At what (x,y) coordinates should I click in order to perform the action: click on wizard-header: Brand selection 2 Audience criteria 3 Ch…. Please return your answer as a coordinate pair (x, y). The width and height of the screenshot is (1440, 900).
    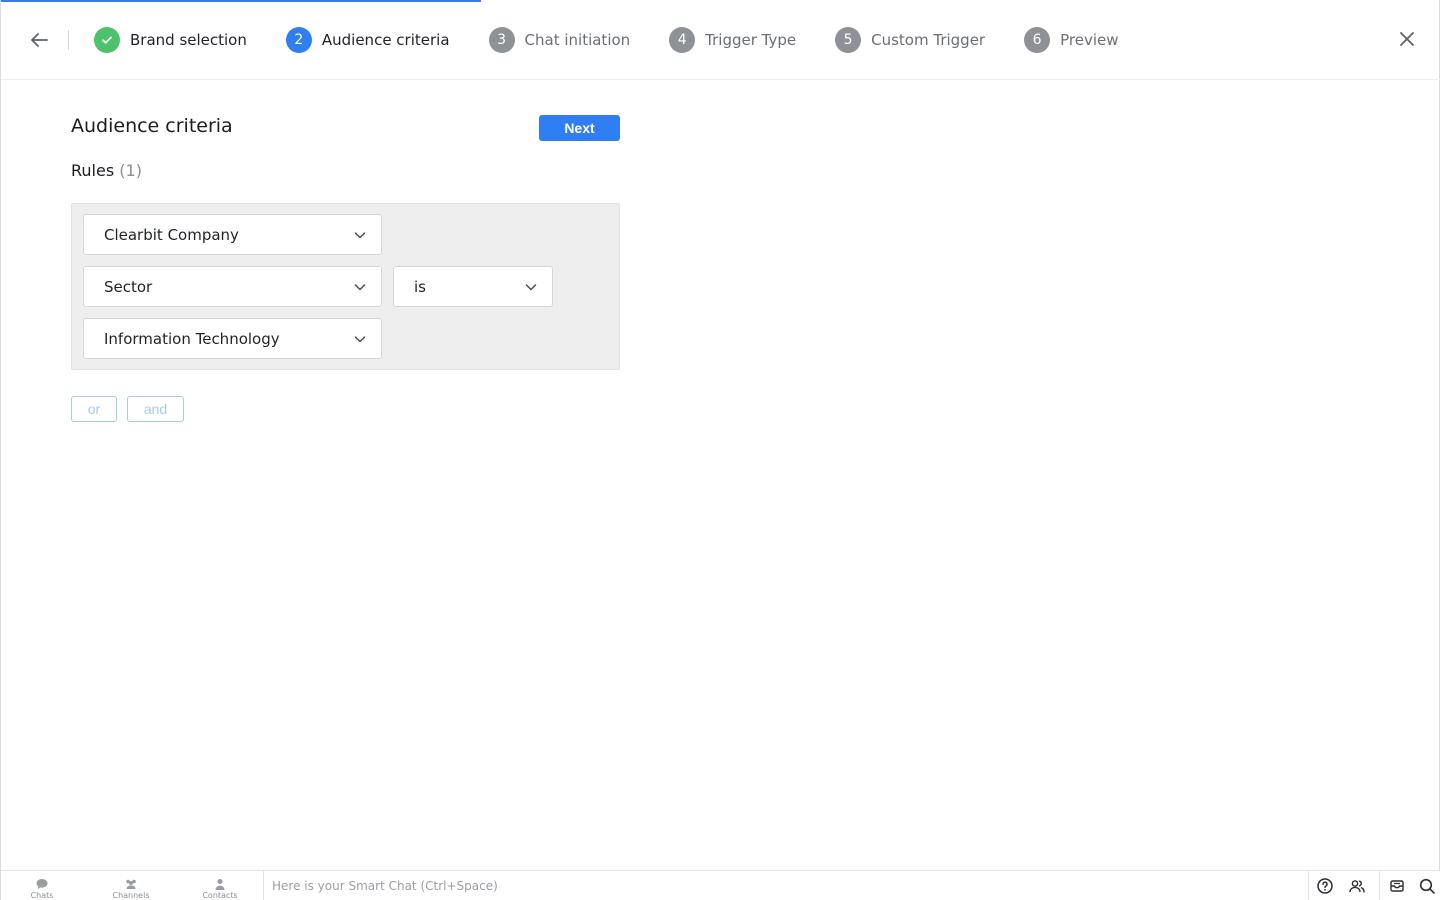
    Looking at the image, I should click on (720, 40).